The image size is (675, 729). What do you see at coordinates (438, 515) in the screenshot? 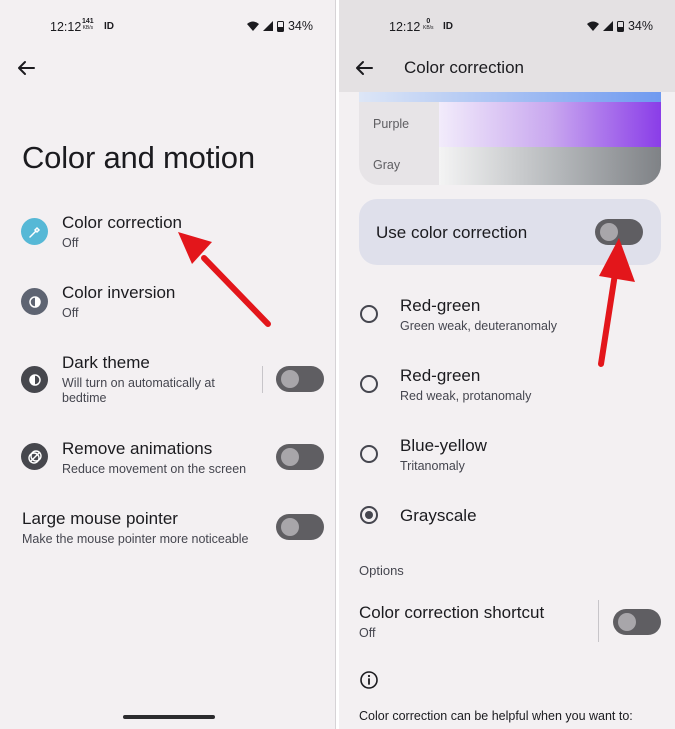
I see `mode-title: Grayscale` at bounding box center [438, 515].